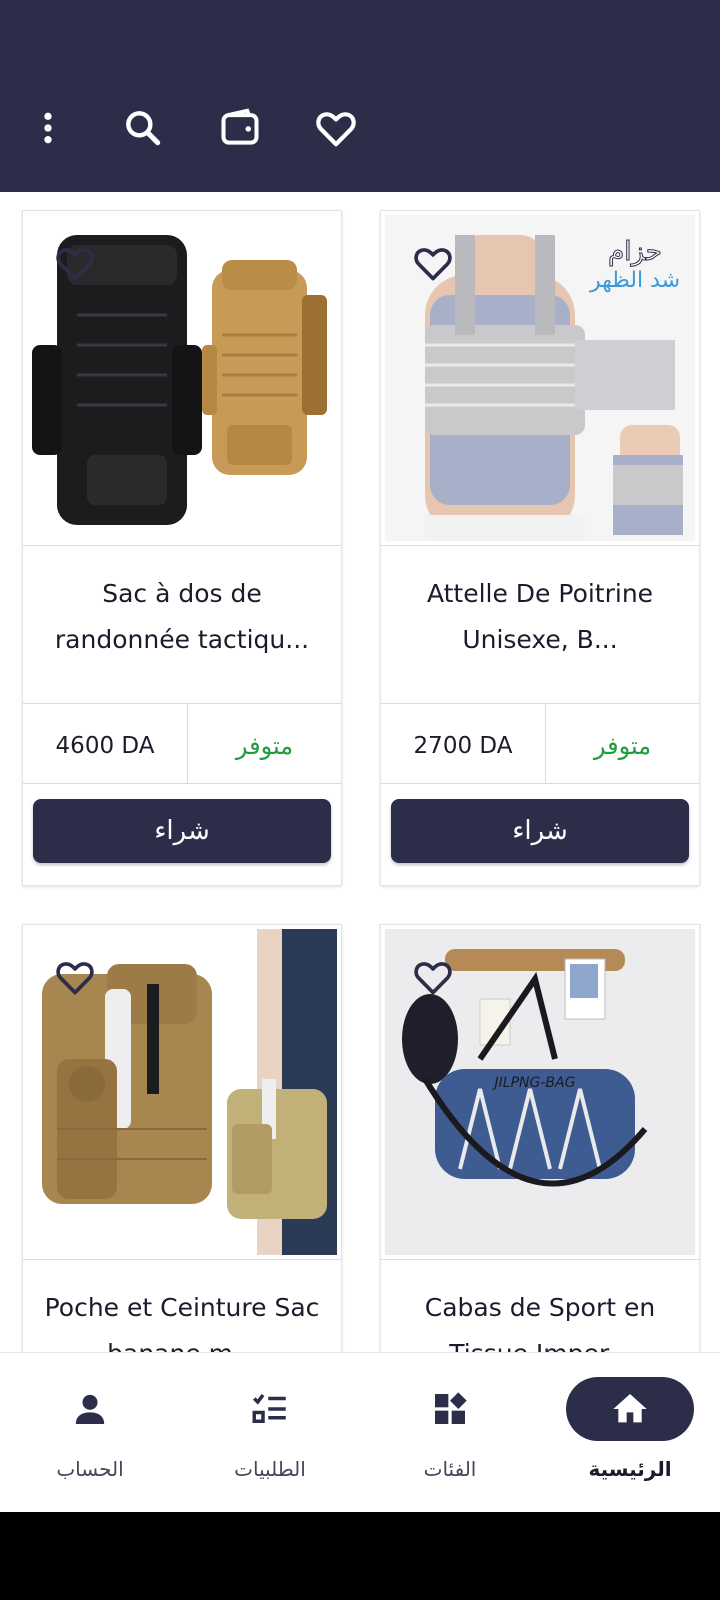 The width and height of the screenshot is (720, 1600). I want to click on top-app-bar, so click(360, 96).